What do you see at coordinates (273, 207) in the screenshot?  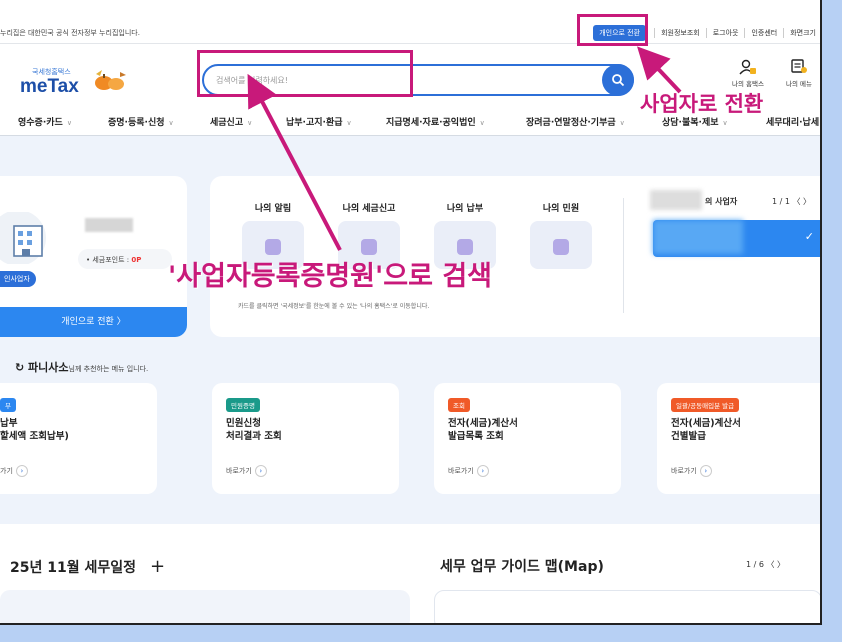 I see `tab-my-alerts: 나의 알림` at bounding box center [273, 207].